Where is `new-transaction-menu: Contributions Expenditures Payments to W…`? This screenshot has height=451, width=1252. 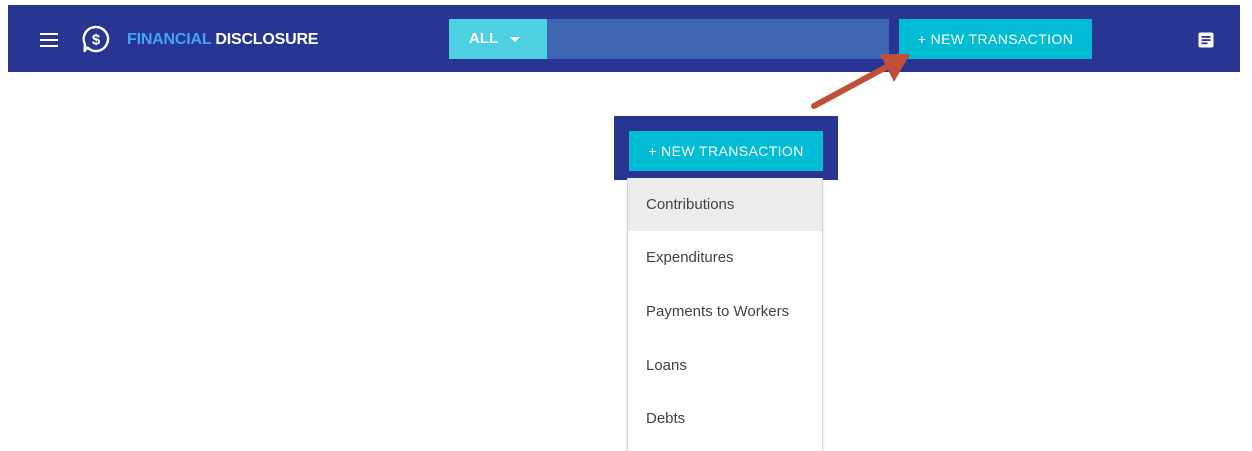
new-transaction-menu: Contributions Expenditures Payments to W… is located at coordinates (725, 314).